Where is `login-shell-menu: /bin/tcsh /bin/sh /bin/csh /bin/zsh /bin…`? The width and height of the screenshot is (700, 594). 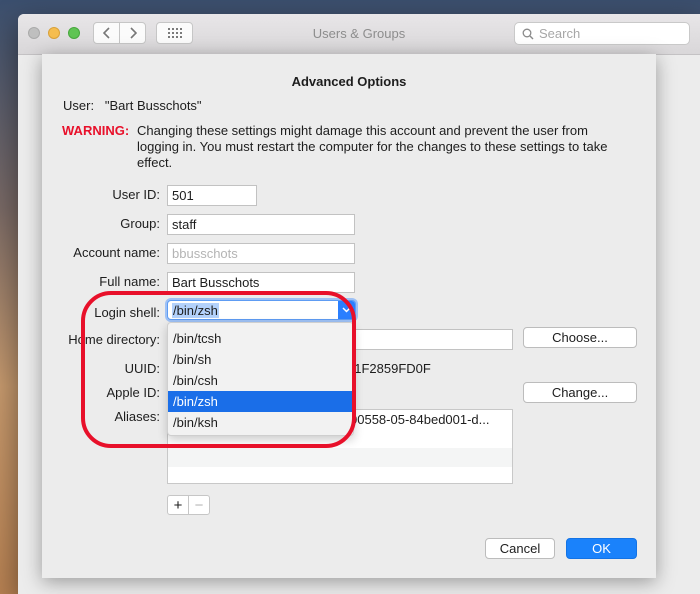 login-shell-menu: /bin/tcsh /bin/sh /bin/csh /bin/zsh /bin… is located at coordinates (260, 379).